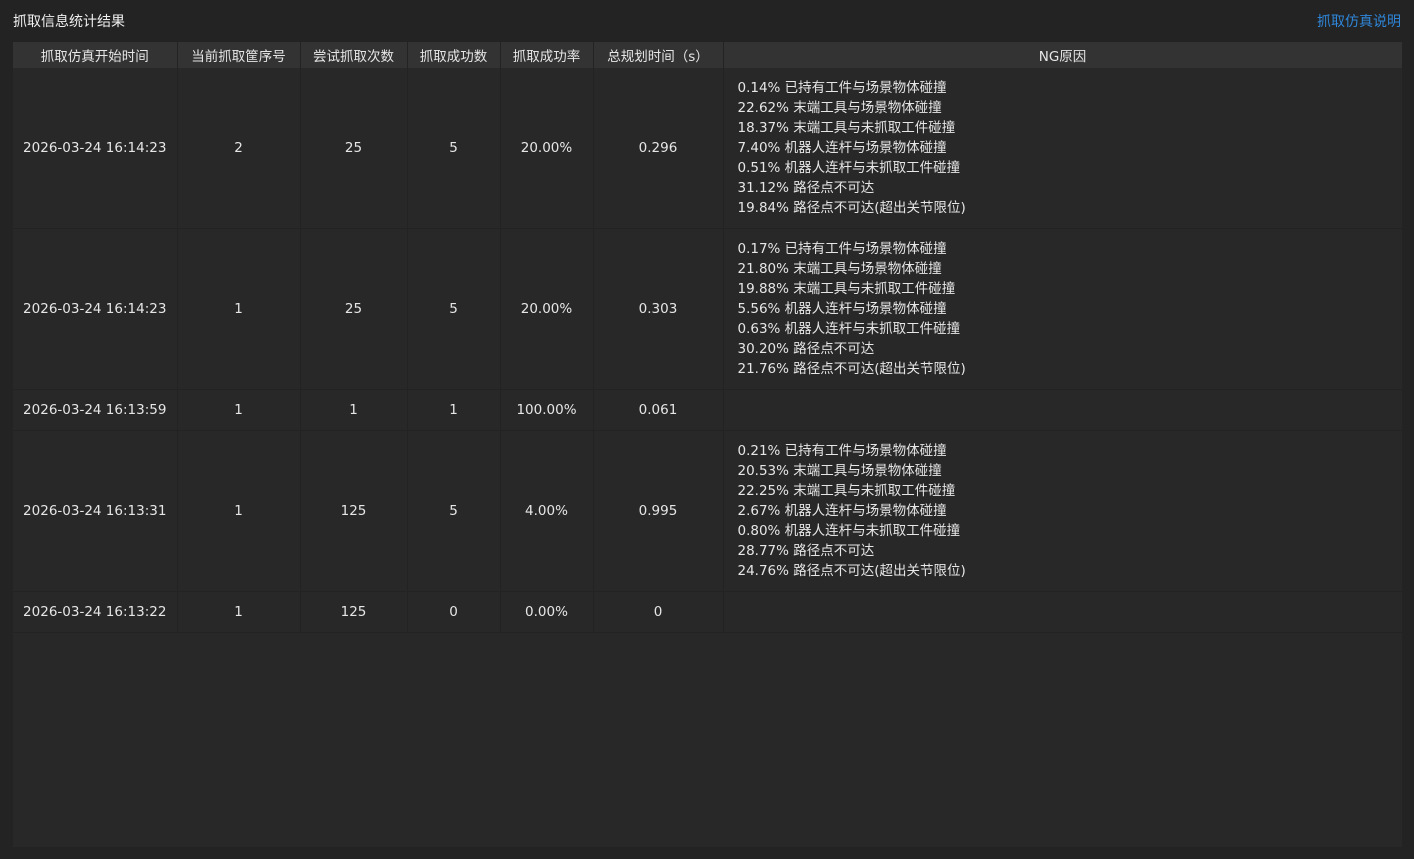 This screenshot has height=859, width=1414. Describe the element at coordinates (806, 551) in the screenshot. I see `ng-reason-line: 28.77% 路径点不可达` at that location.